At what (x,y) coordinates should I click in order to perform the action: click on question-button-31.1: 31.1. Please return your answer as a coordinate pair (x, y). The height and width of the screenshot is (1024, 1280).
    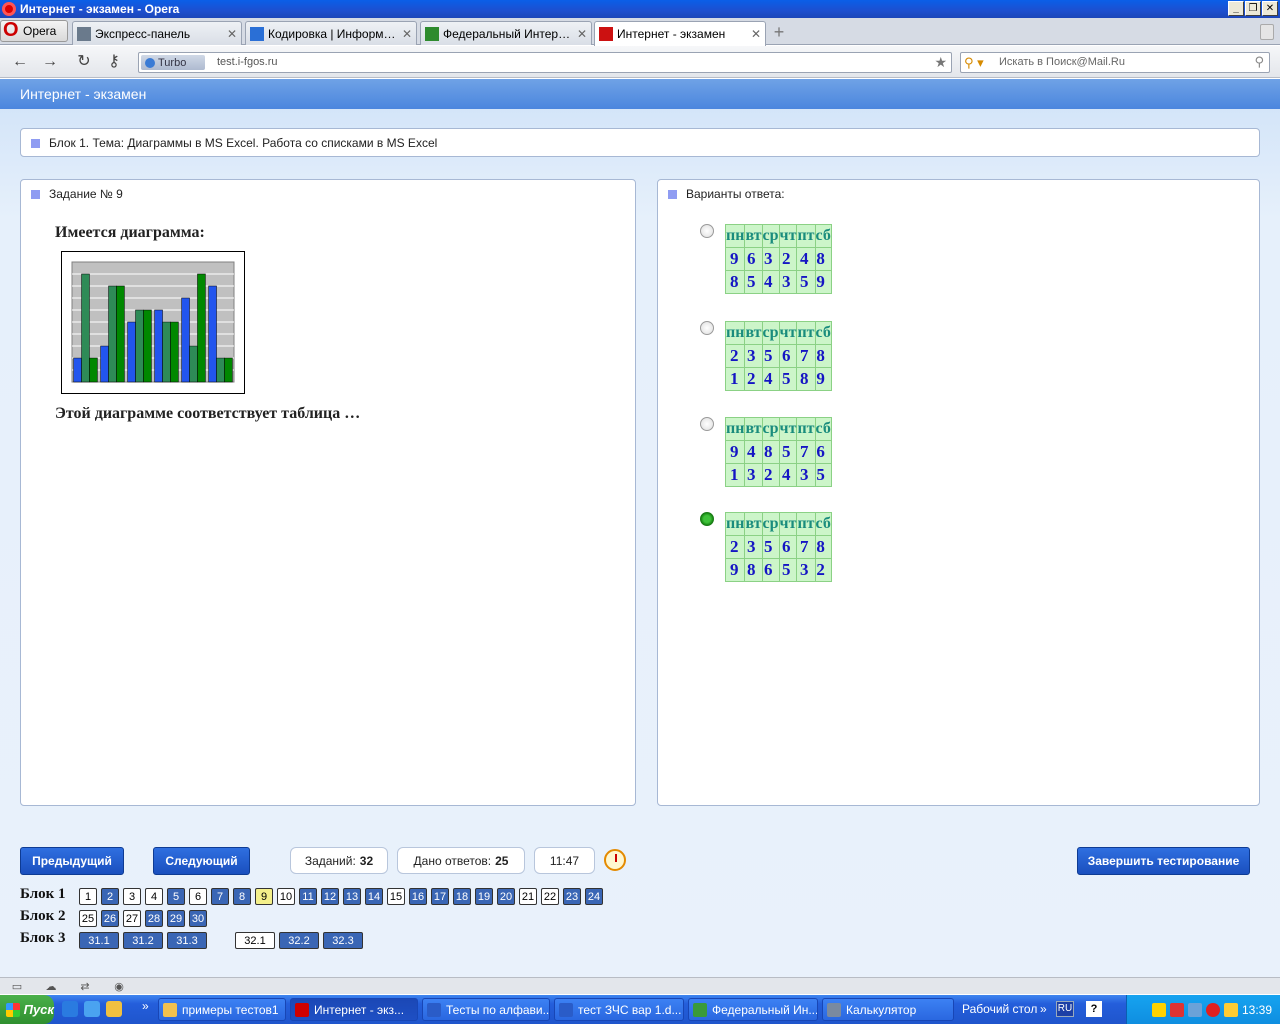
    Looking at the image, I should click on (99, 940).